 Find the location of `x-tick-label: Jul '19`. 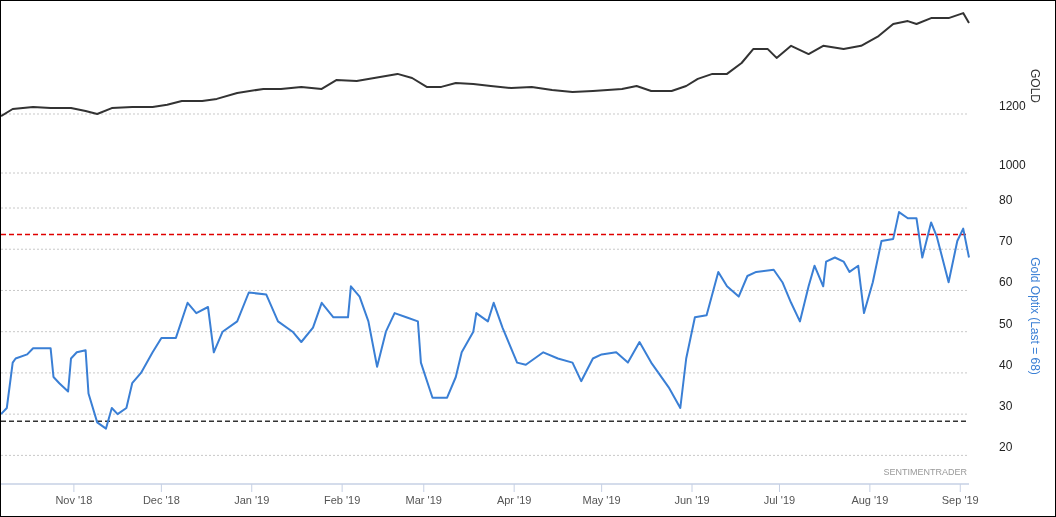

x-tick-label: Jul '19 is located at coordinates (779, 500).